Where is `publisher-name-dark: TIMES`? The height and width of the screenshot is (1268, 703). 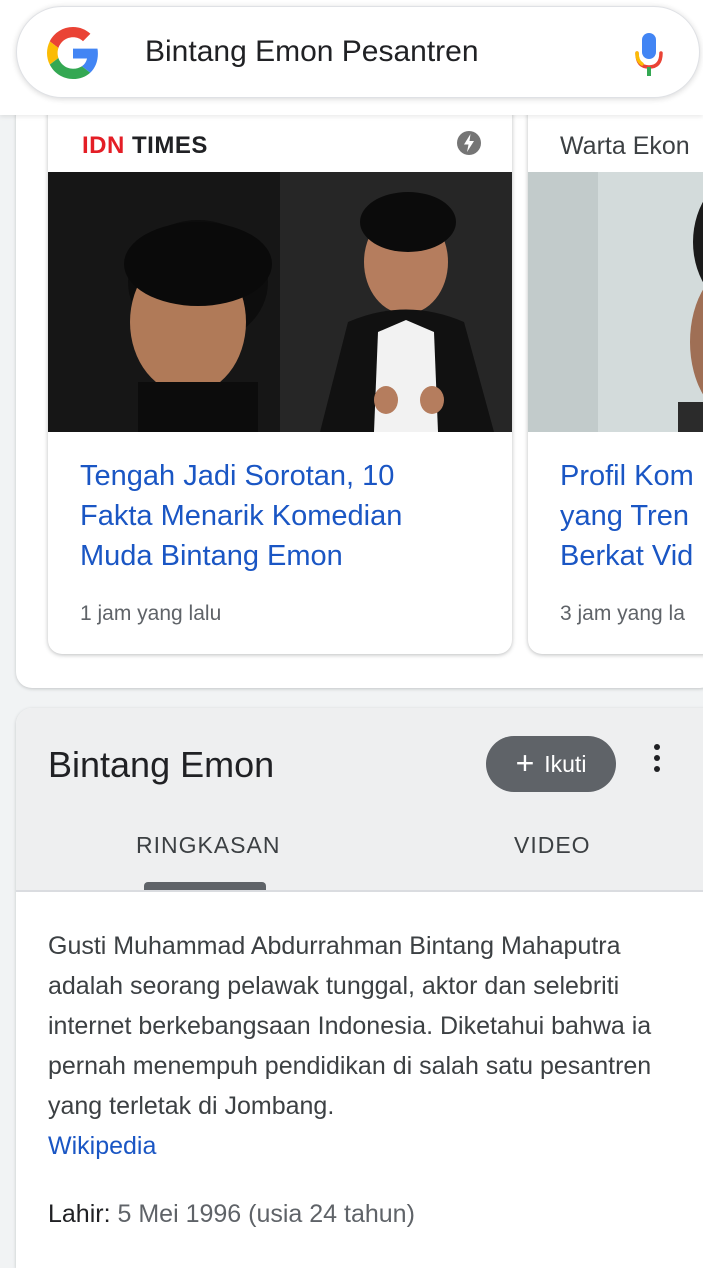
publisher-name-dark: TIMES is located at coordinates (170, 145).